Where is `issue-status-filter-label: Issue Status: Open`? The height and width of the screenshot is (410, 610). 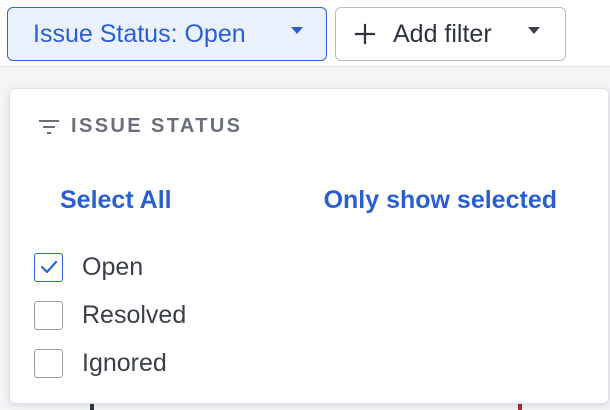
issue-status-filter-label: Issue Status: Open is located at coordinates (139, 33).